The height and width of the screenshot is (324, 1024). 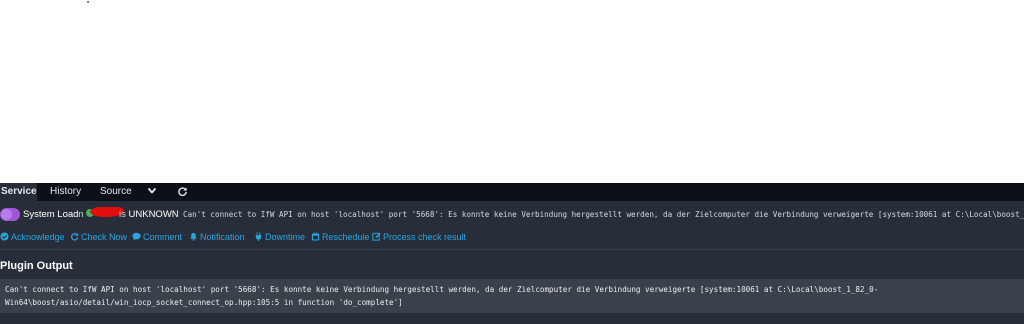 I want to click on tab-history: History, so click(x=65, y=192).